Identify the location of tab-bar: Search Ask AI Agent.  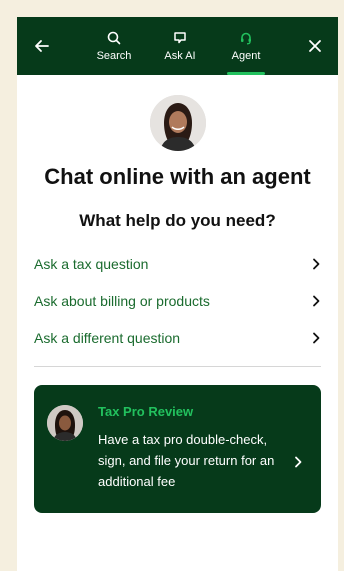
(180, 46).